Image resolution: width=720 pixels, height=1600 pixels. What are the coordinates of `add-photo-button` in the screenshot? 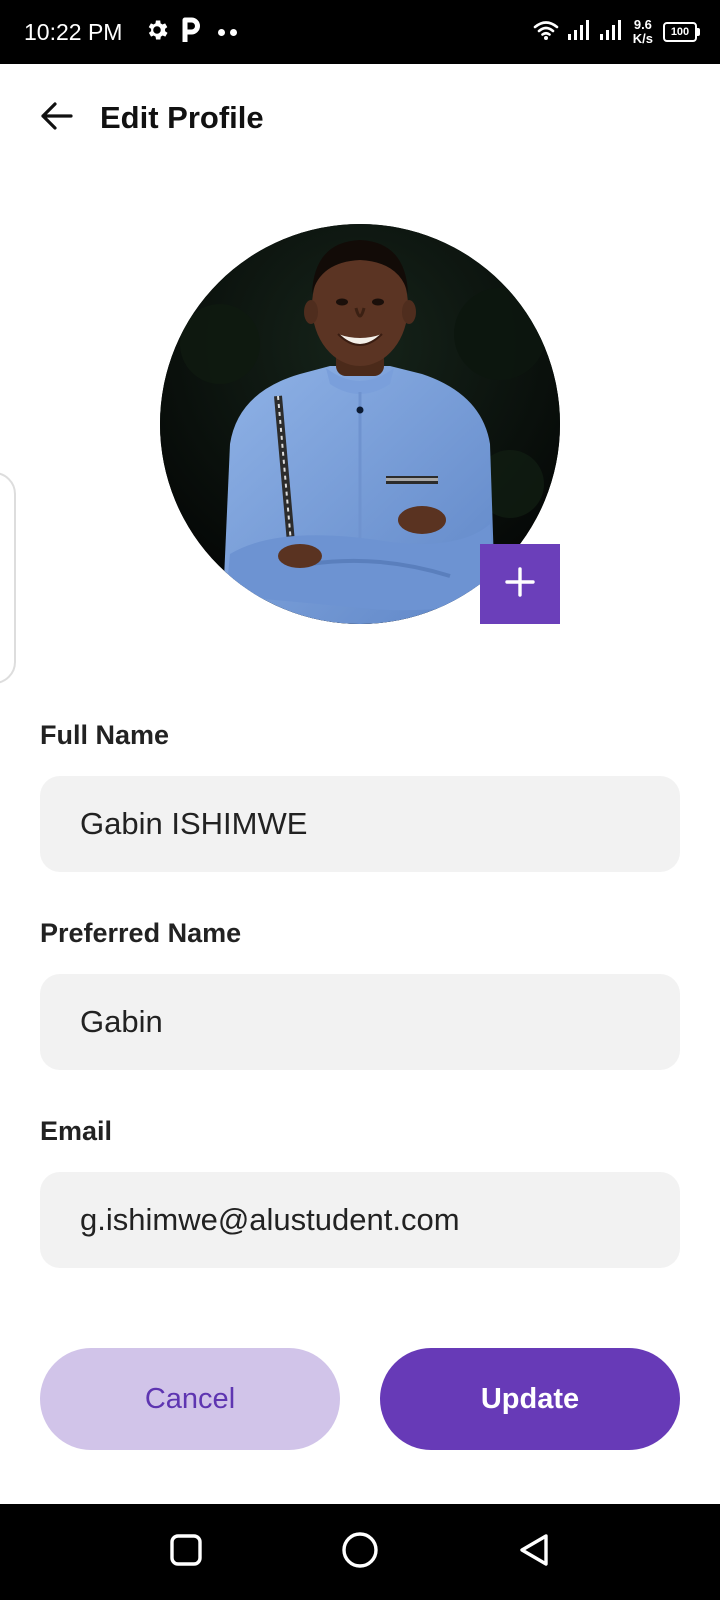 It's located at (520, 584).